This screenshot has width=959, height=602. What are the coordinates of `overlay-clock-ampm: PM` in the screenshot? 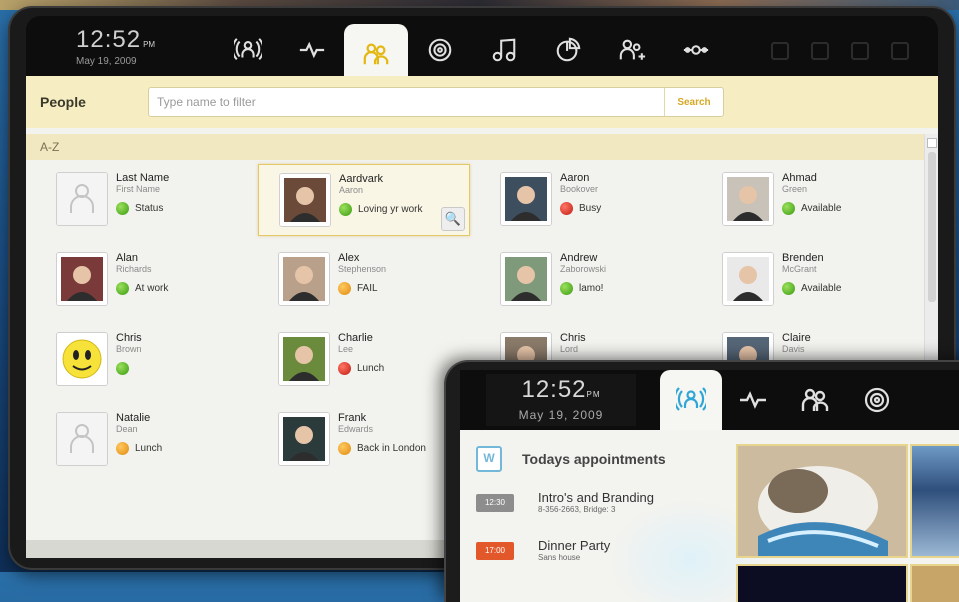 It's located at (593, 394).